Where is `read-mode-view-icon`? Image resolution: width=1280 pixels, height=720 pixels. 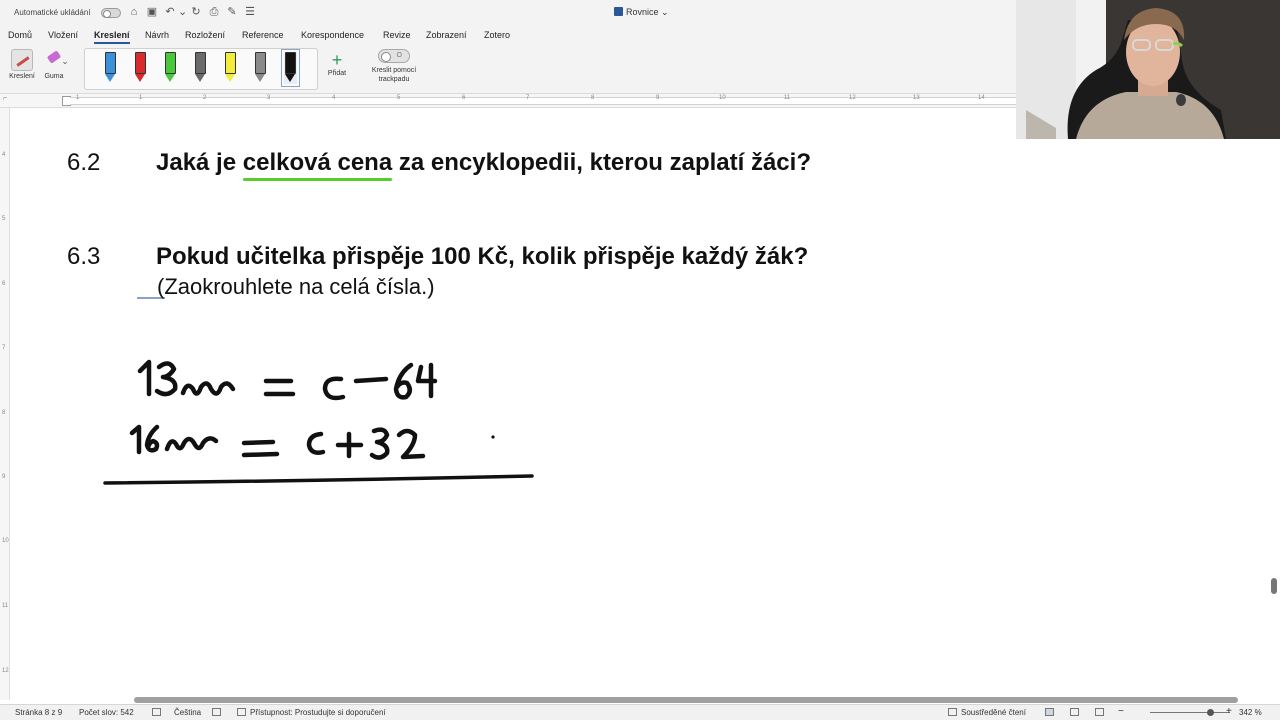
read-mode-view-icon is located at coordinates (1101, 712).